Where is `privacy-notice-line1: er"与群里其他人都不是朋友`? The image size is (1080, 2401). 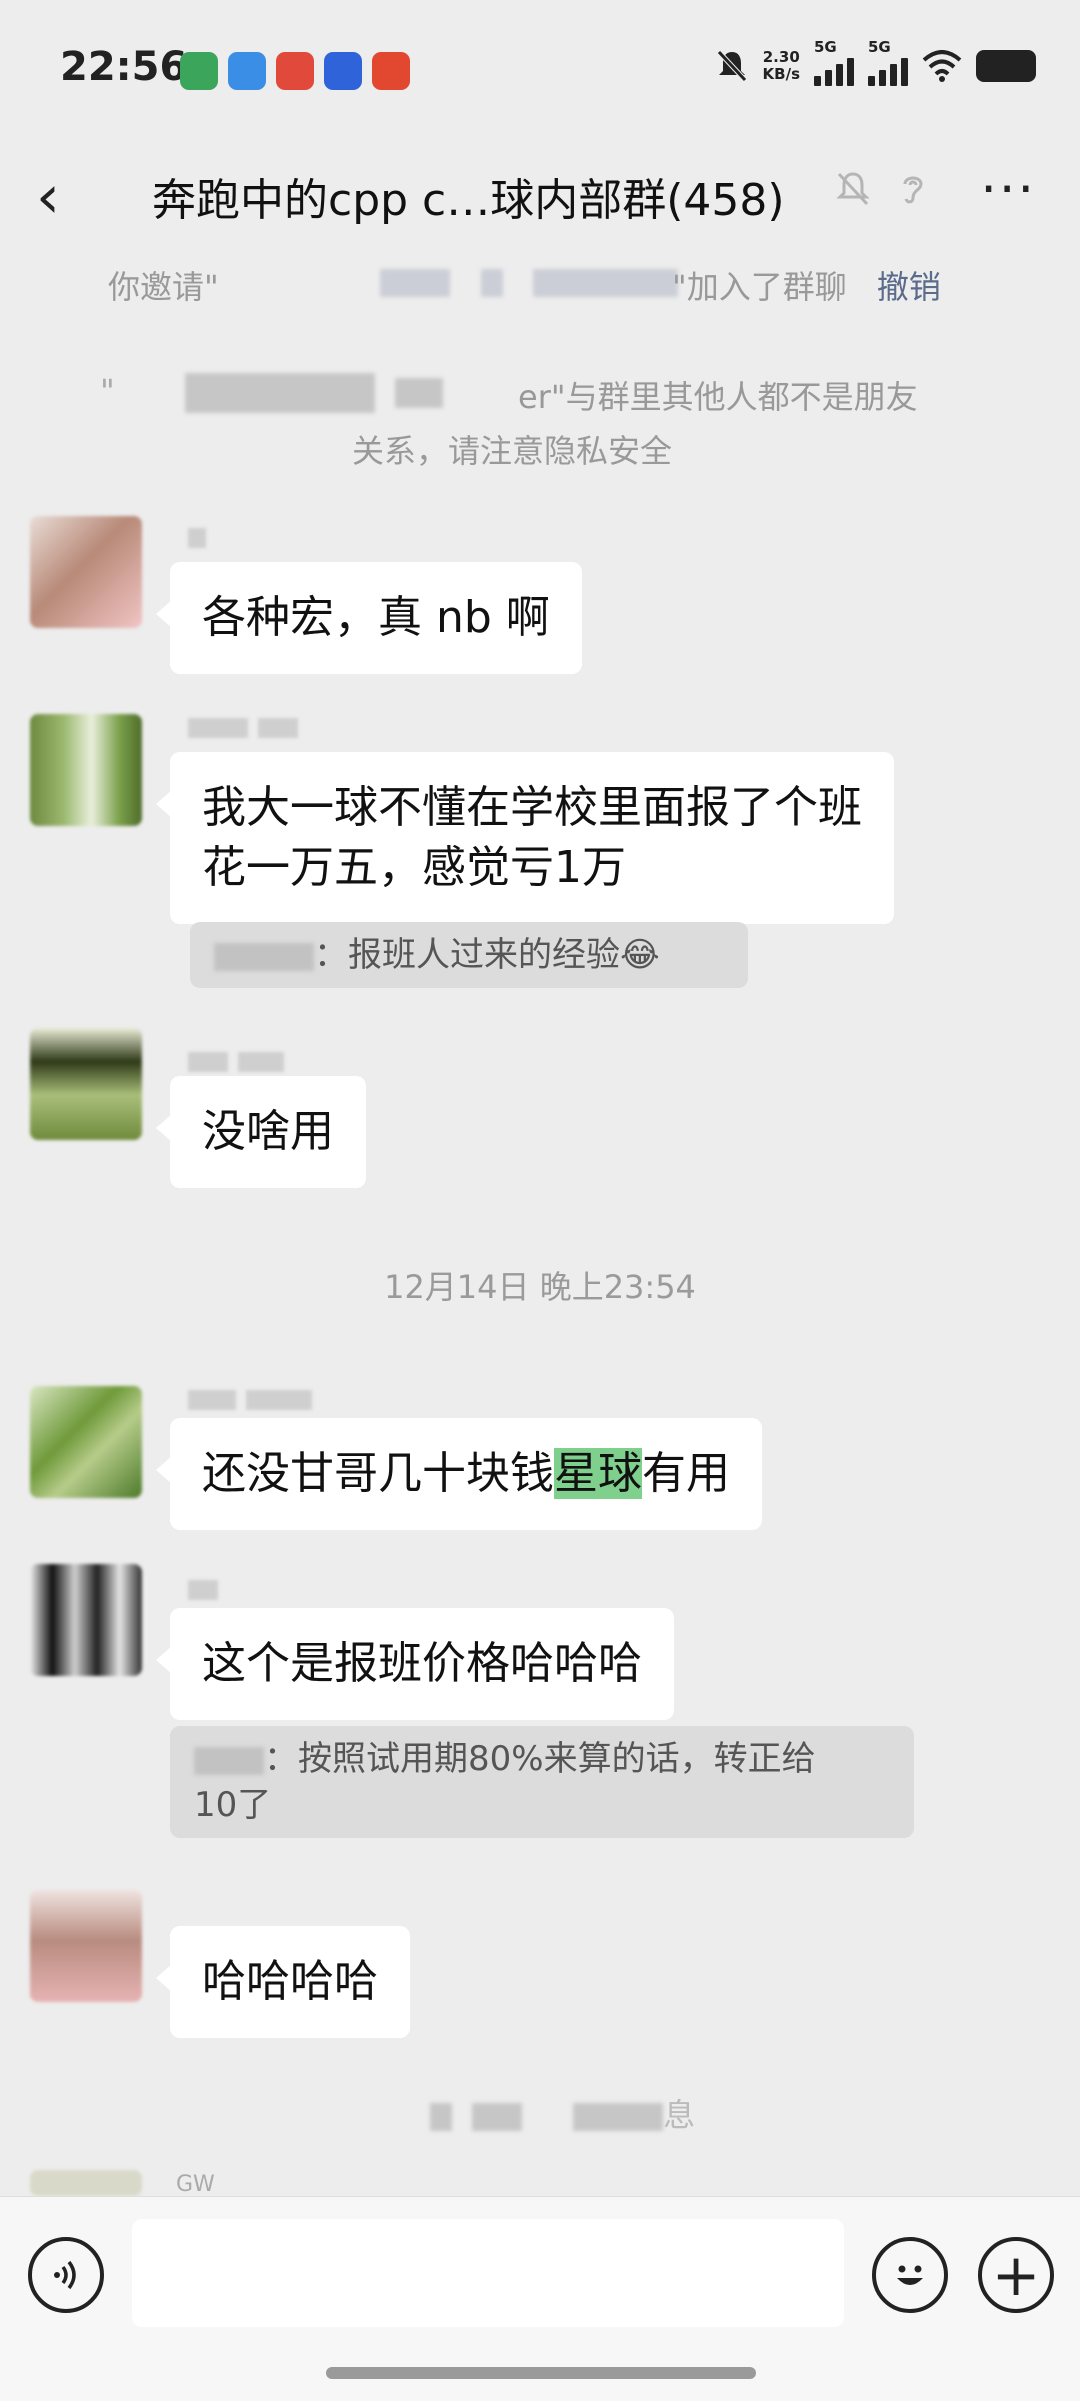
privacy-notice-line1: er"与群里其他人都不是朋友 is located at coordinates (718, 397).